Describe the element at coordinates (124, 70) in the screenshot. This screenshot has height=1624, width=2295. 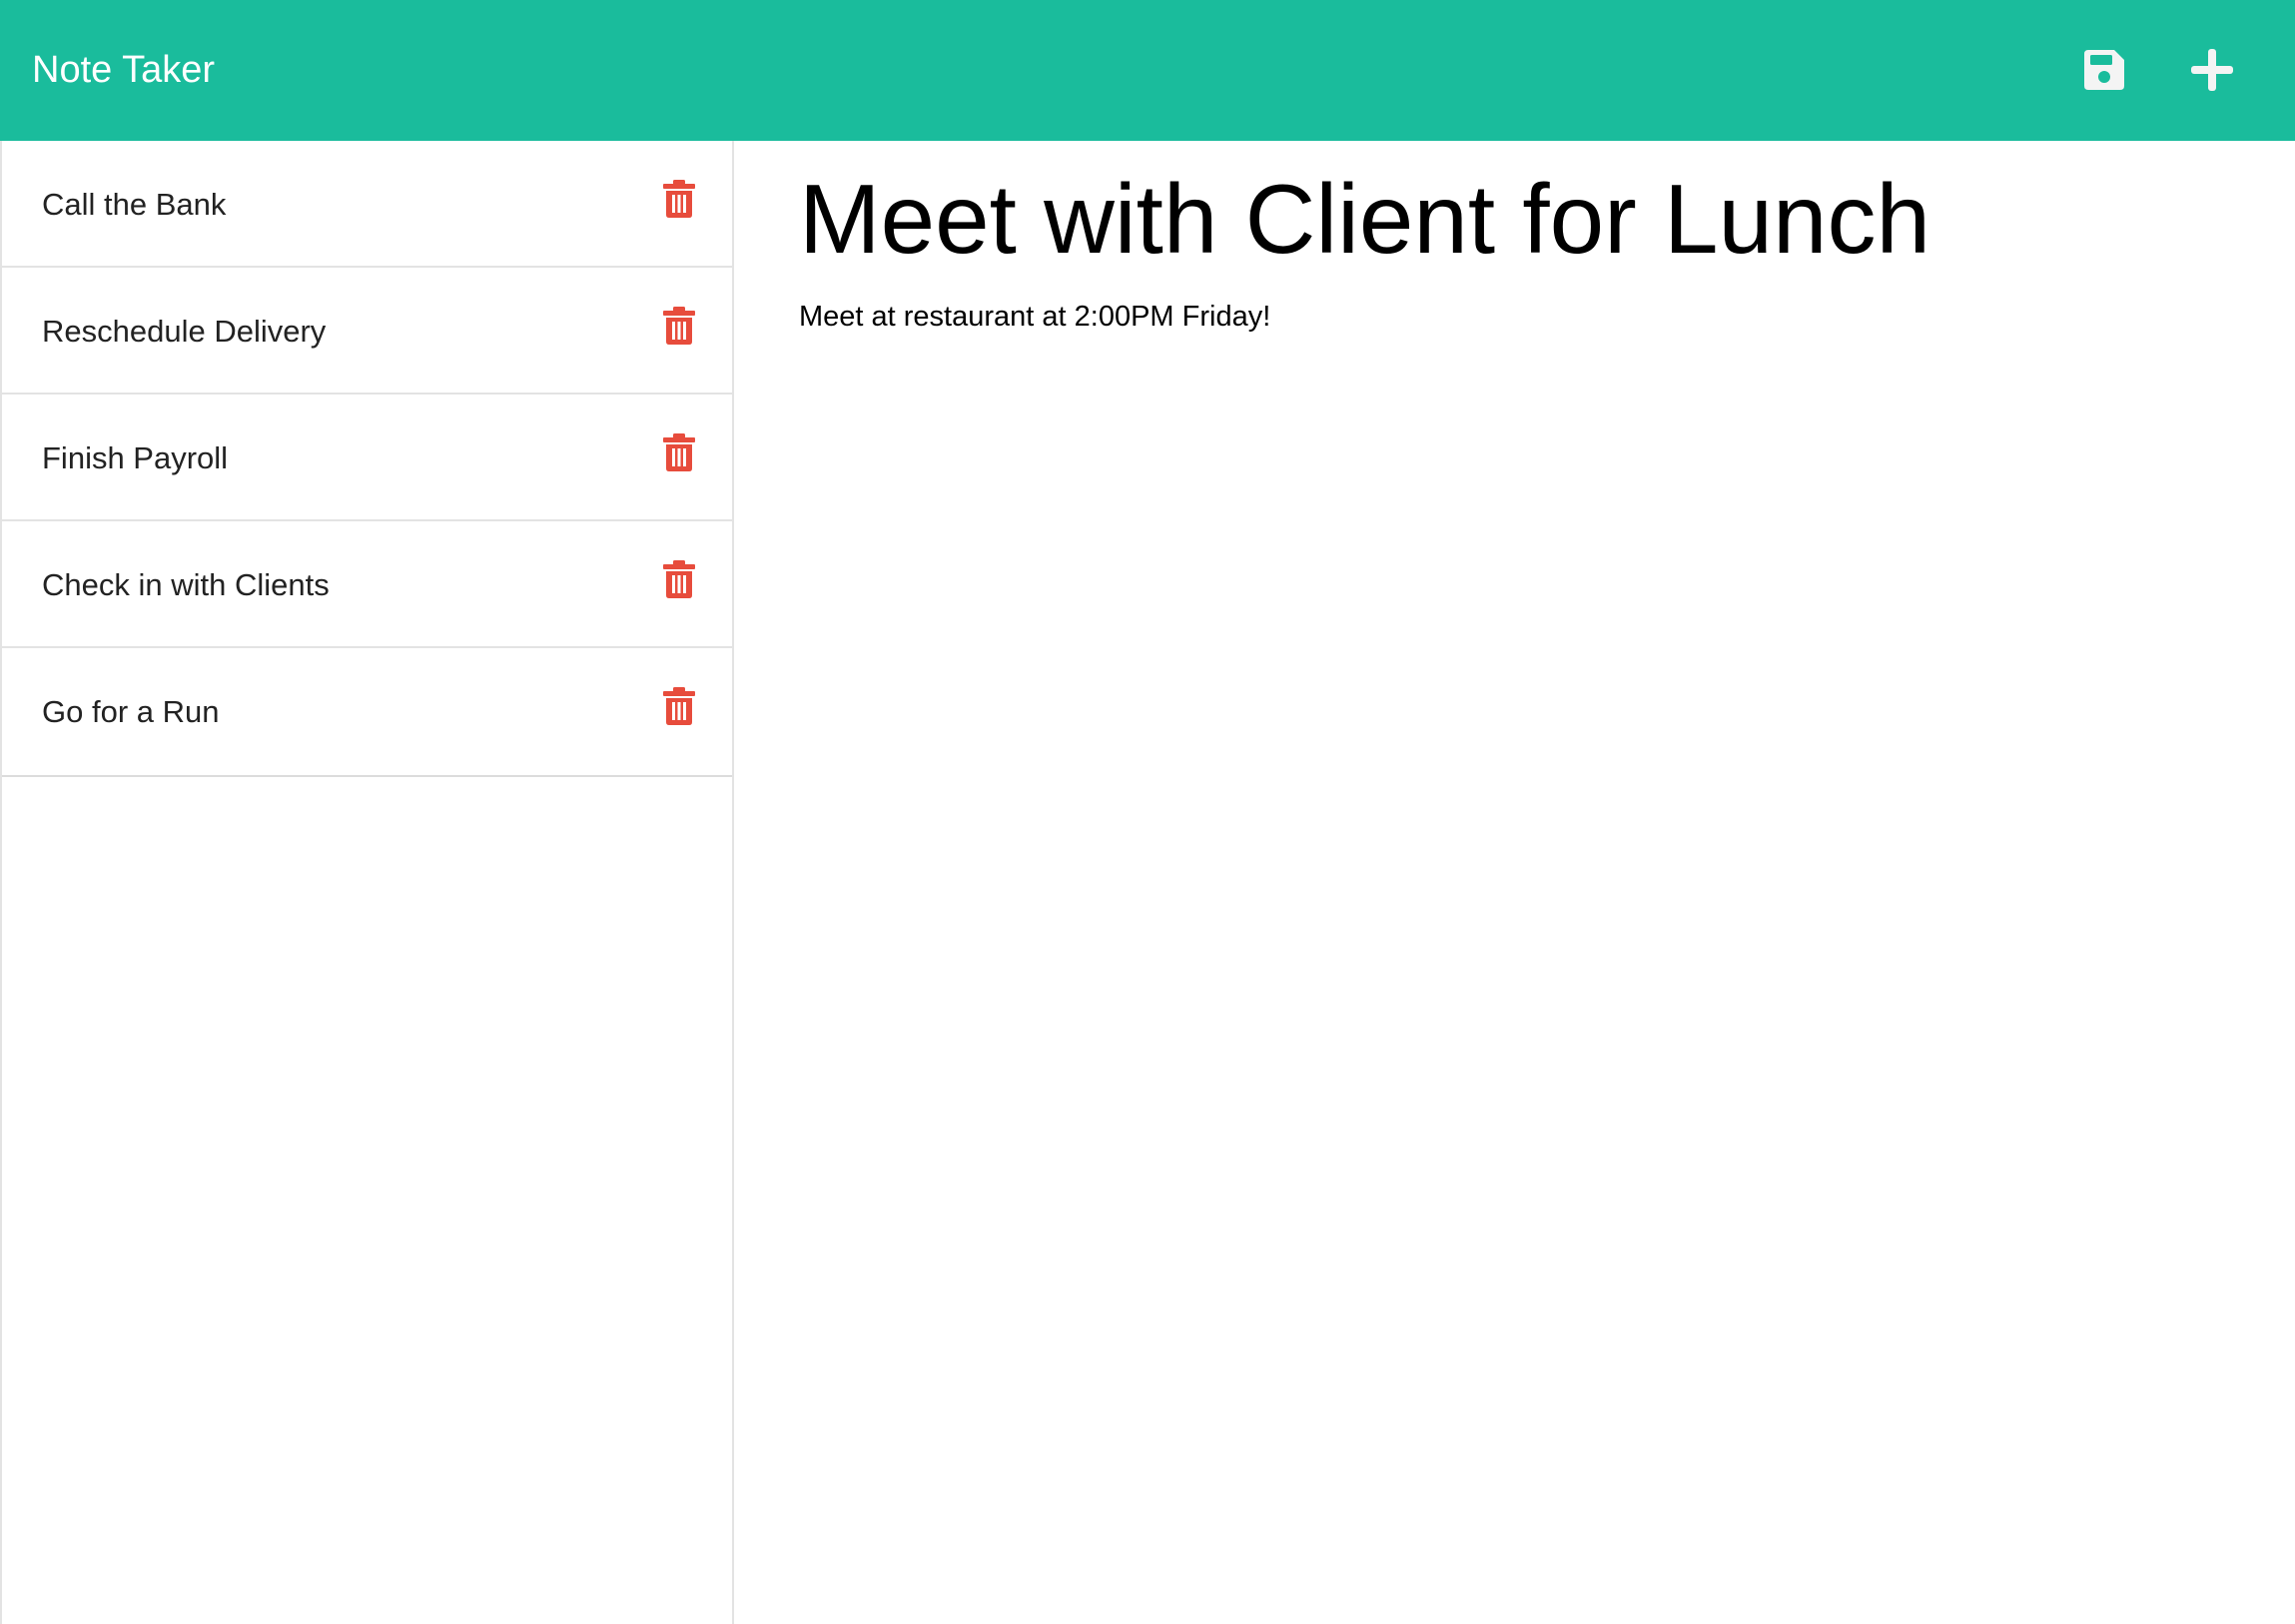
I see `app-title: Note Taker` at that location.